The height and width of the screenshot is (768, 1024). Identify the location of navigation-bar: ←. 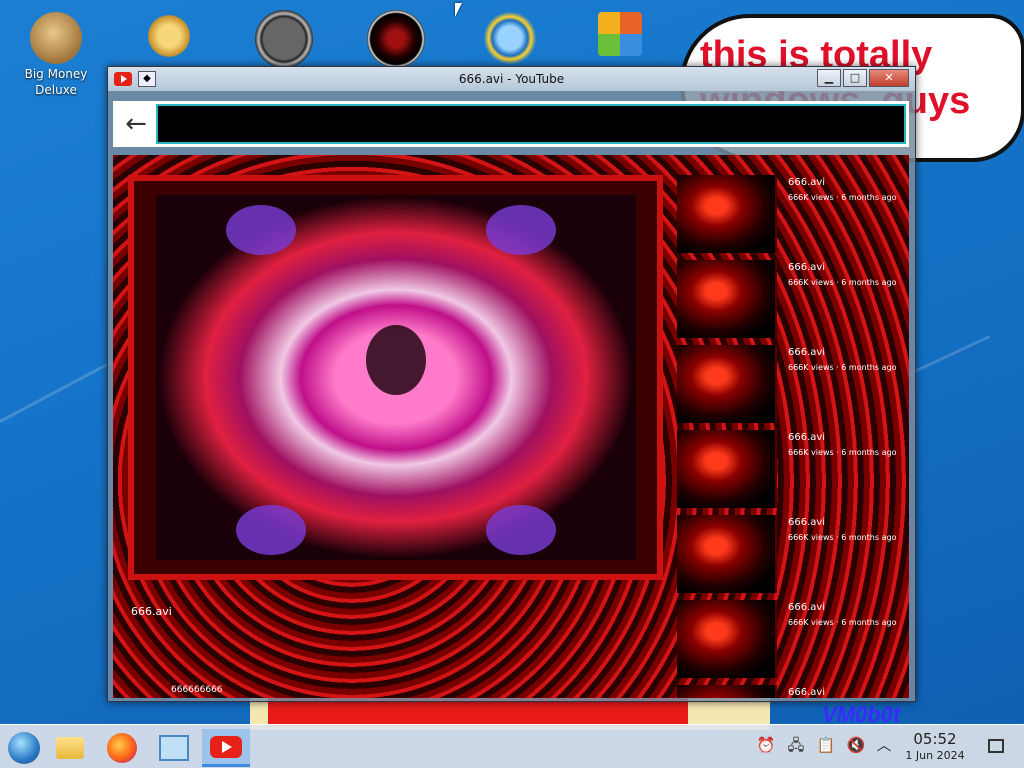
(511, 124).